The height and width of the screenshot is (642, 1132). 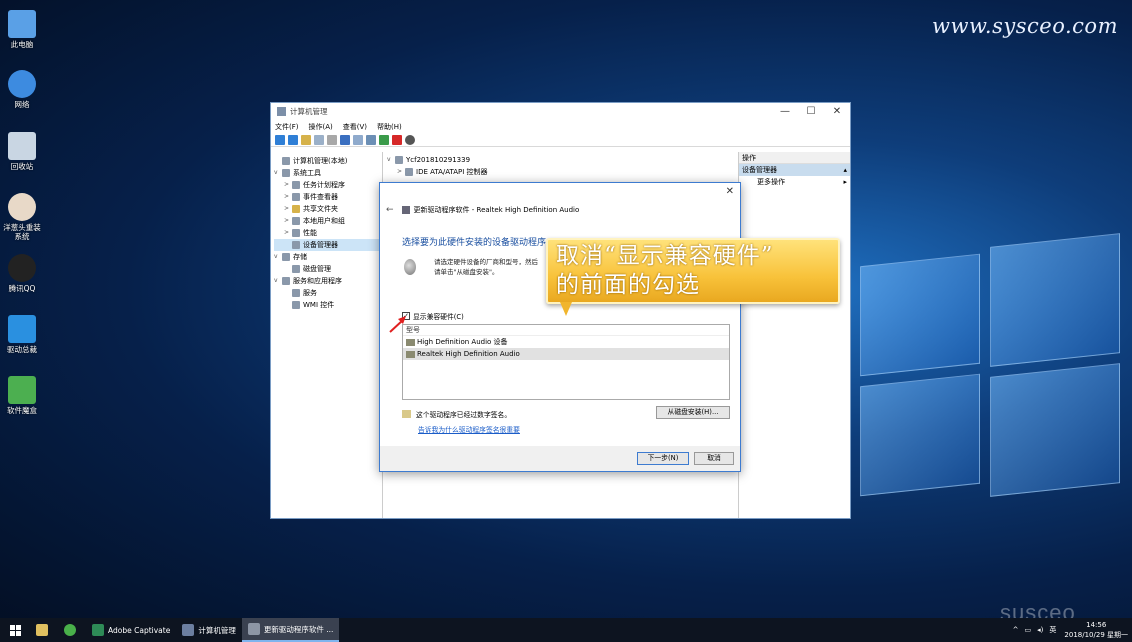 I want to click on driver-signing-link: 告诉我为什么驱动程序签名很重要, so click(x=469, y=429).